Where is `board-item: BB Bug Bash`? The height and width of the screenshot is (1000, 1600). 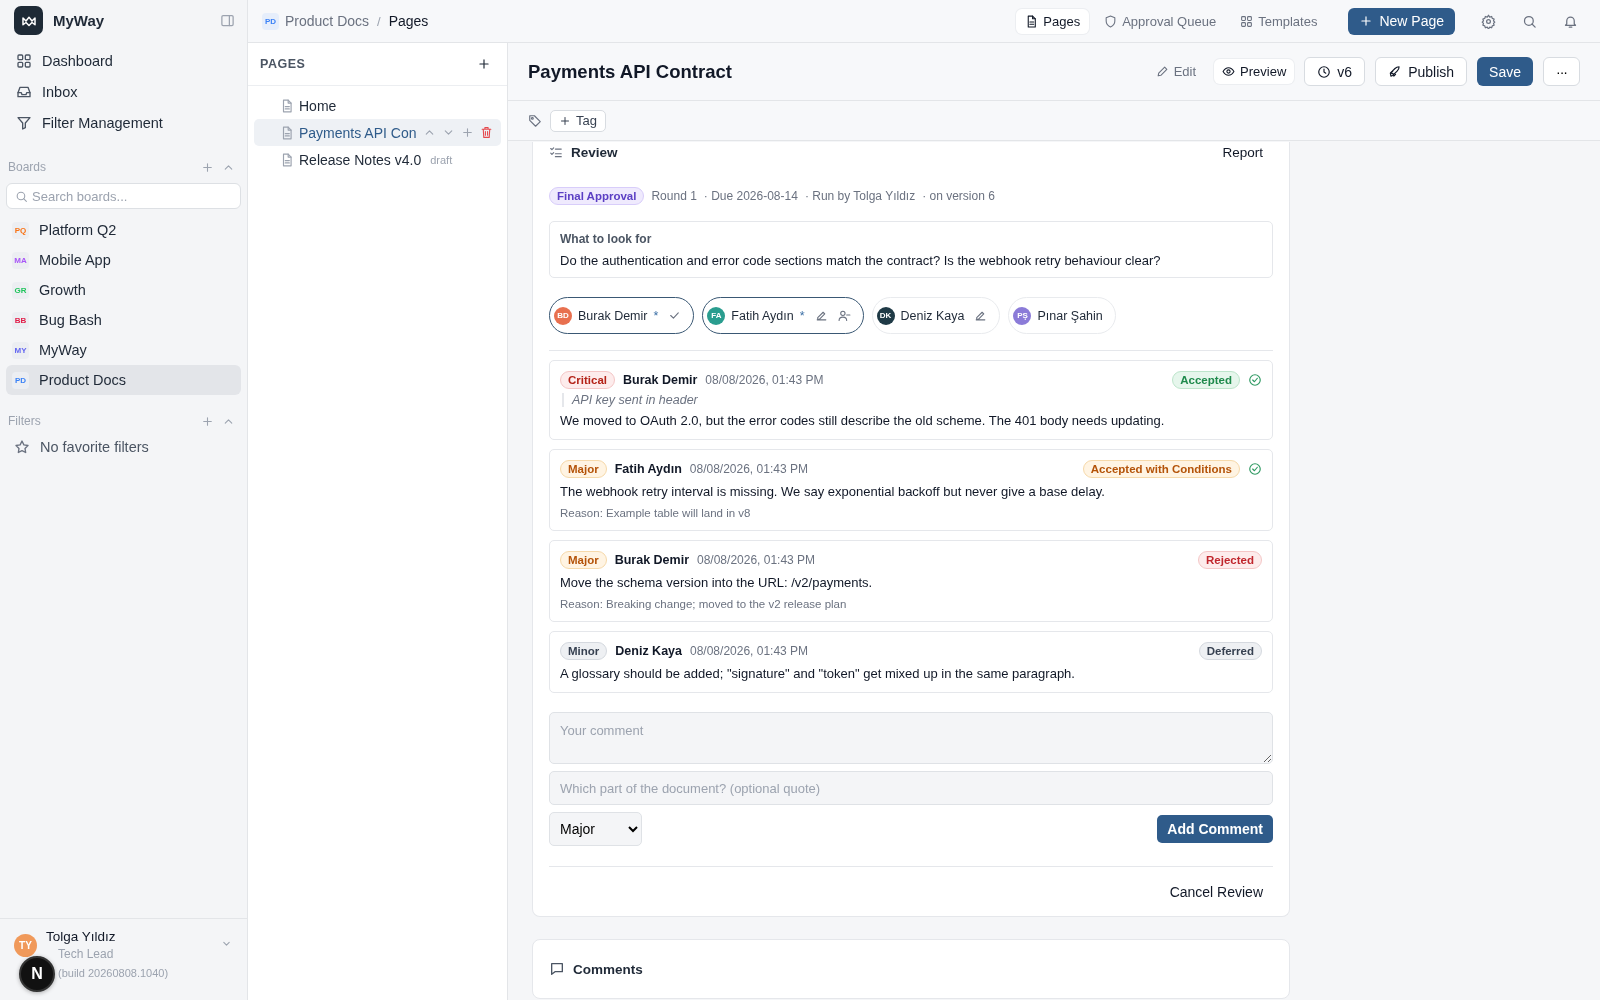
board-item: BB Bug Bash is located at coordinates (123, 320).